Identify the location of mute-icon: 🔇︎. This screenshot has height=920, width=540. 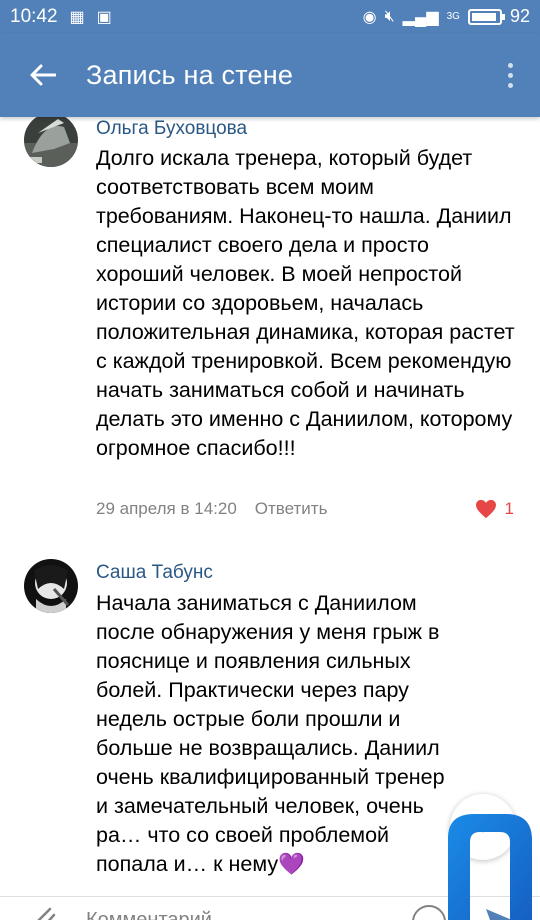
(389, 16).